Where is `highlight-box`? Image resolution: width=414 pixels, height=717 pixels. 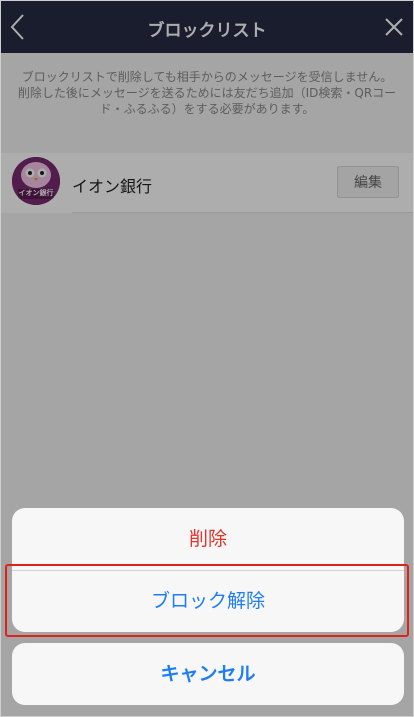 highlight-box is located at coordinates (207, 600).